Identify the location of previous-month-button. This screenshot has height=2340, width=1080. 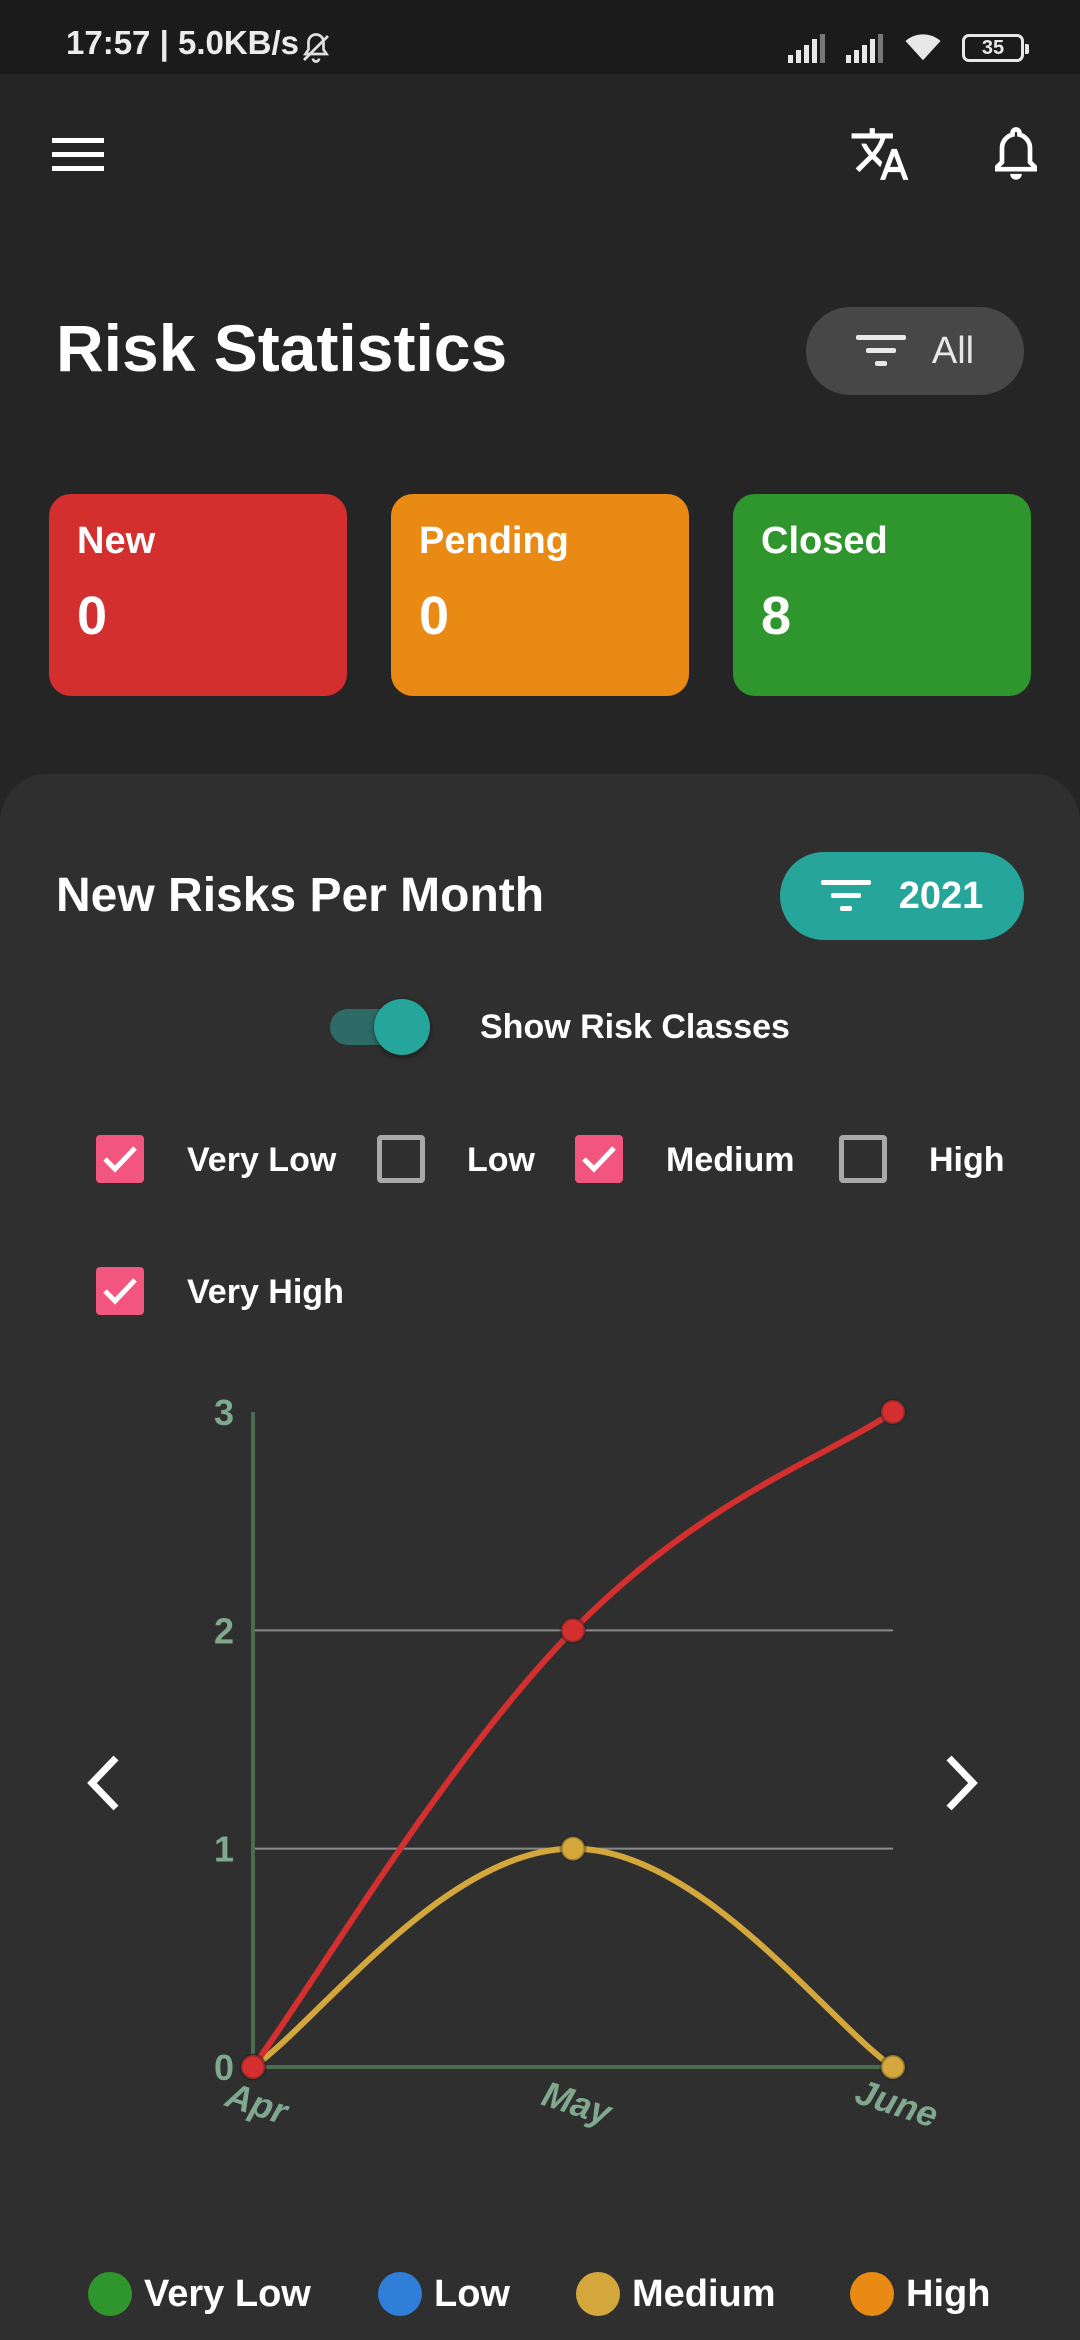
(105, 1783).